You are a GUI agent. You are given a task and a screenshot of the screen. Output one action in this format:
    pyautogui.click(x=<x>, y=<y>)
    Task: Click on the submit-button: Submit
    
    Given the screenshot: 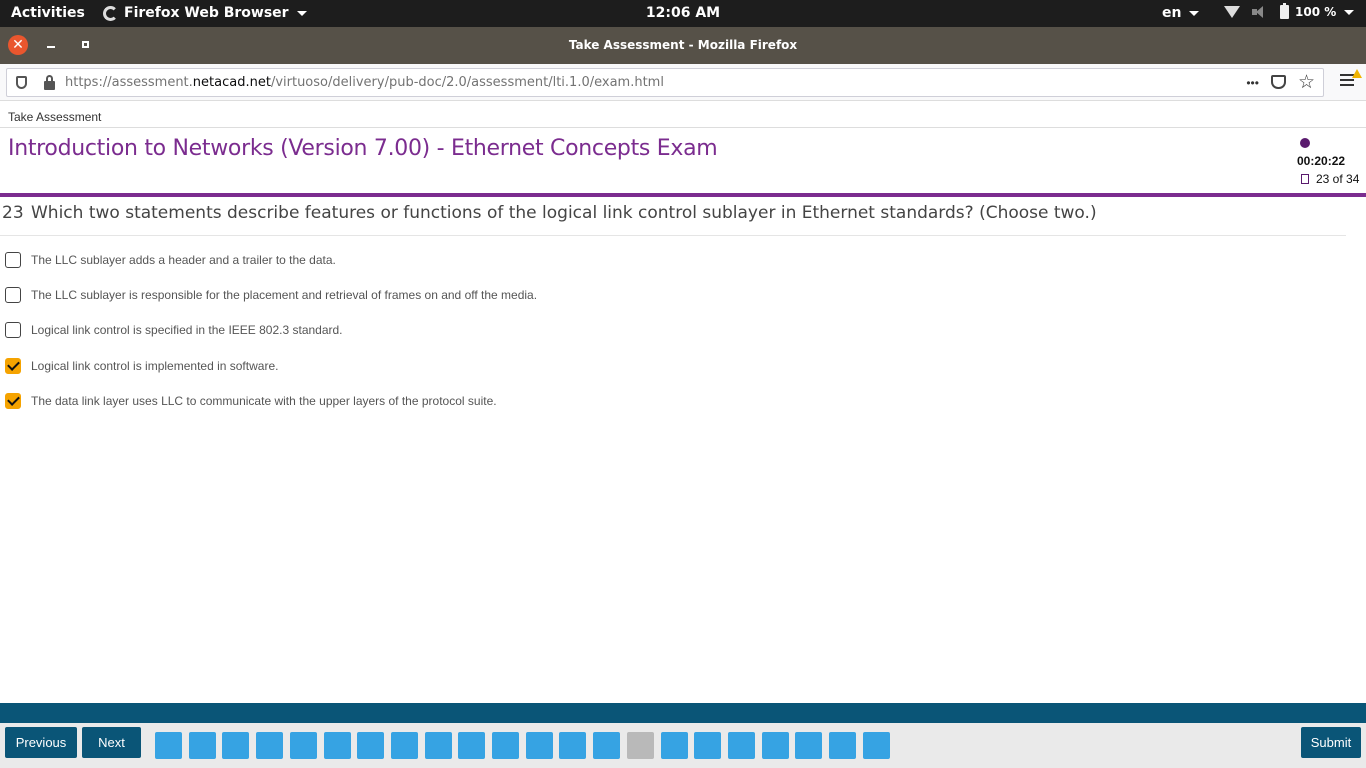 What is the action you would take?
    pyautogui.click(x=1331, y=742)
    